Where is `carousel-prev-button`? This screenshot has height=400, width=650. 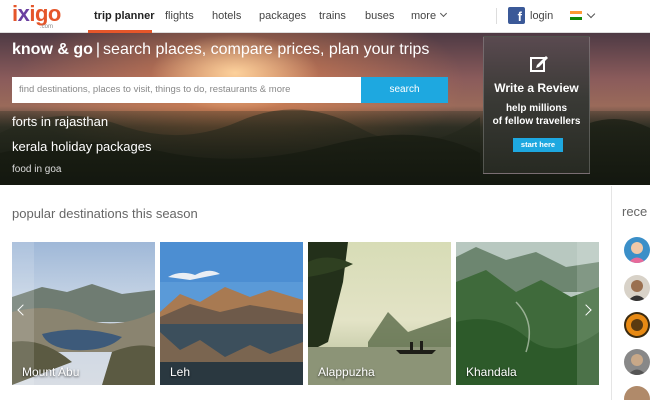
carousel-prev-button is located at coordinates (23, 313).